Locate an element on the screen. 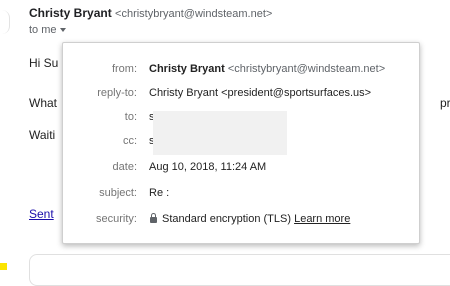  message-body-line: What is located at coordinates (43, 103).